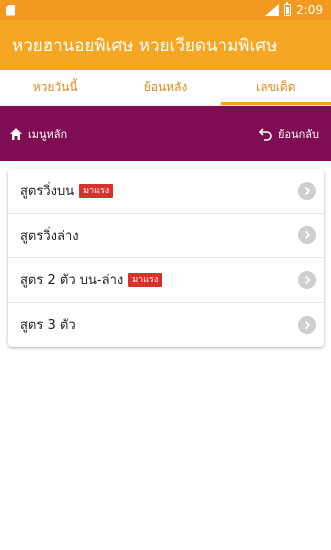 Image resolution: width=331 pixels, height=550 pixels. I want to click on tab-history: ย้อนหลัง, so click(165, 87).